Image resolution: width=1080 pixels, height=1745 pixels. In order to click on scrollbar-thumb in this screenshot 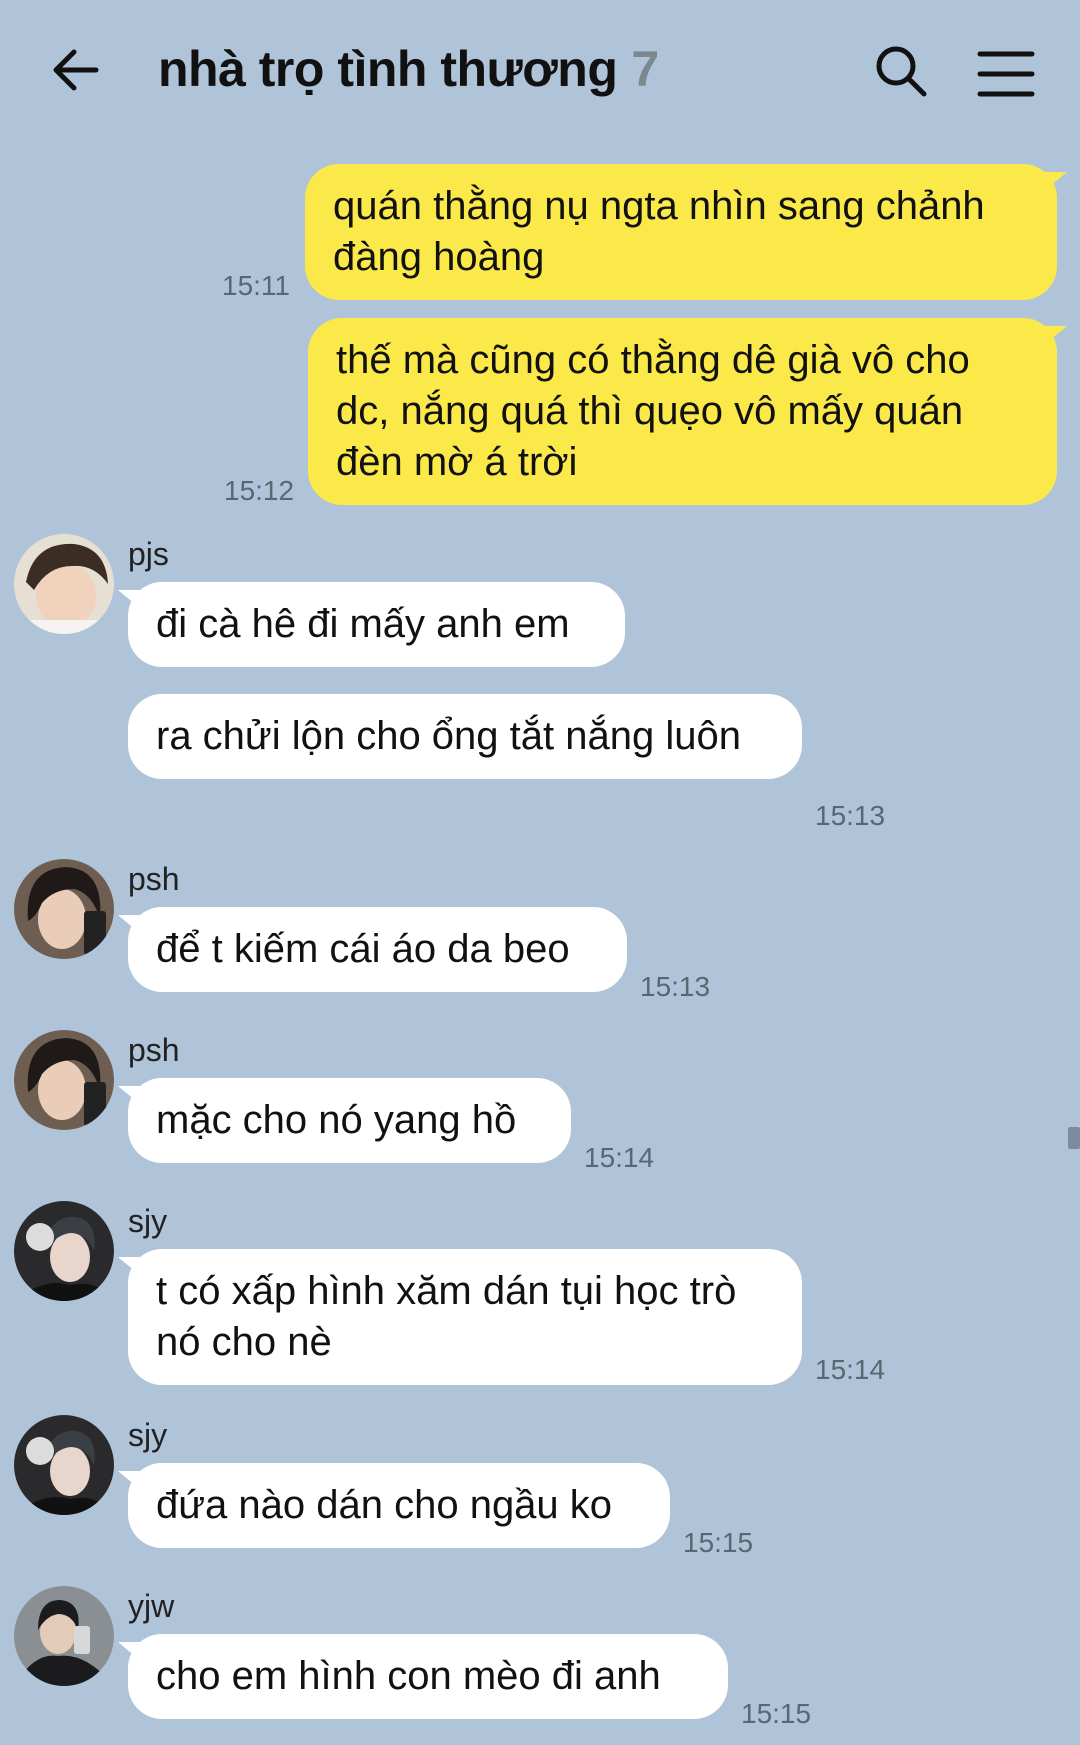, I will do `click(1074, 1138)`.